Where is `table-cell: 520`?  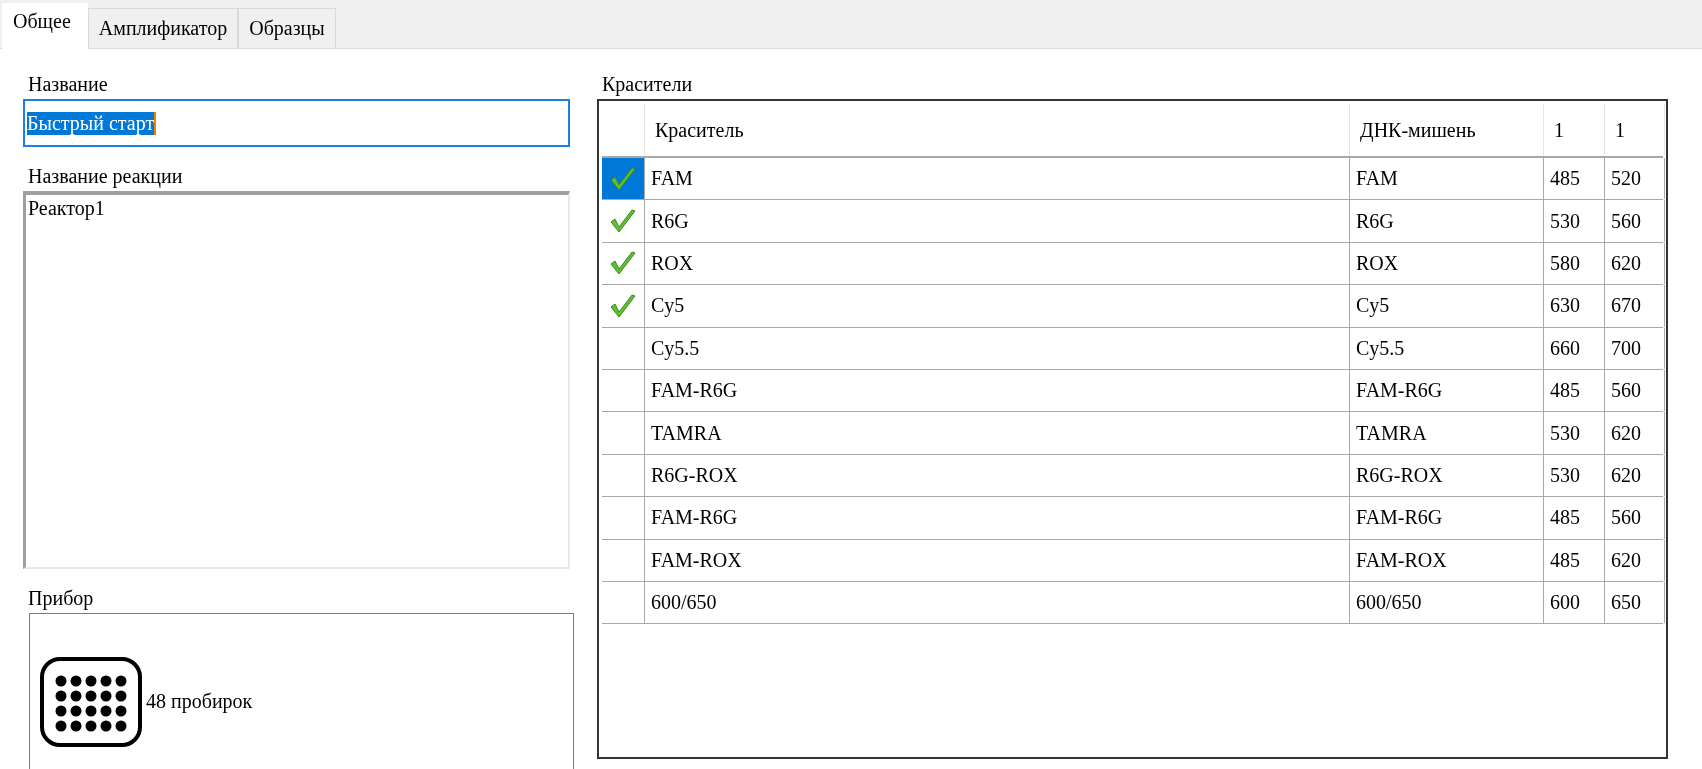
table-cell: 520 is located at coordinates (1635, 179).